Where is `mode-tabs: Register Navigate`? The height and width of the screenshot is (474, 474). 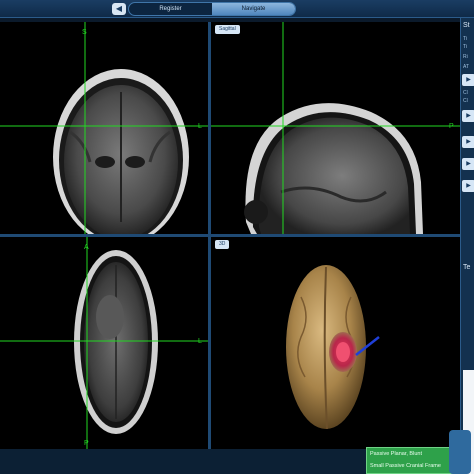 mode-tabs: Register Navigate is located at coordinates (212, 9).